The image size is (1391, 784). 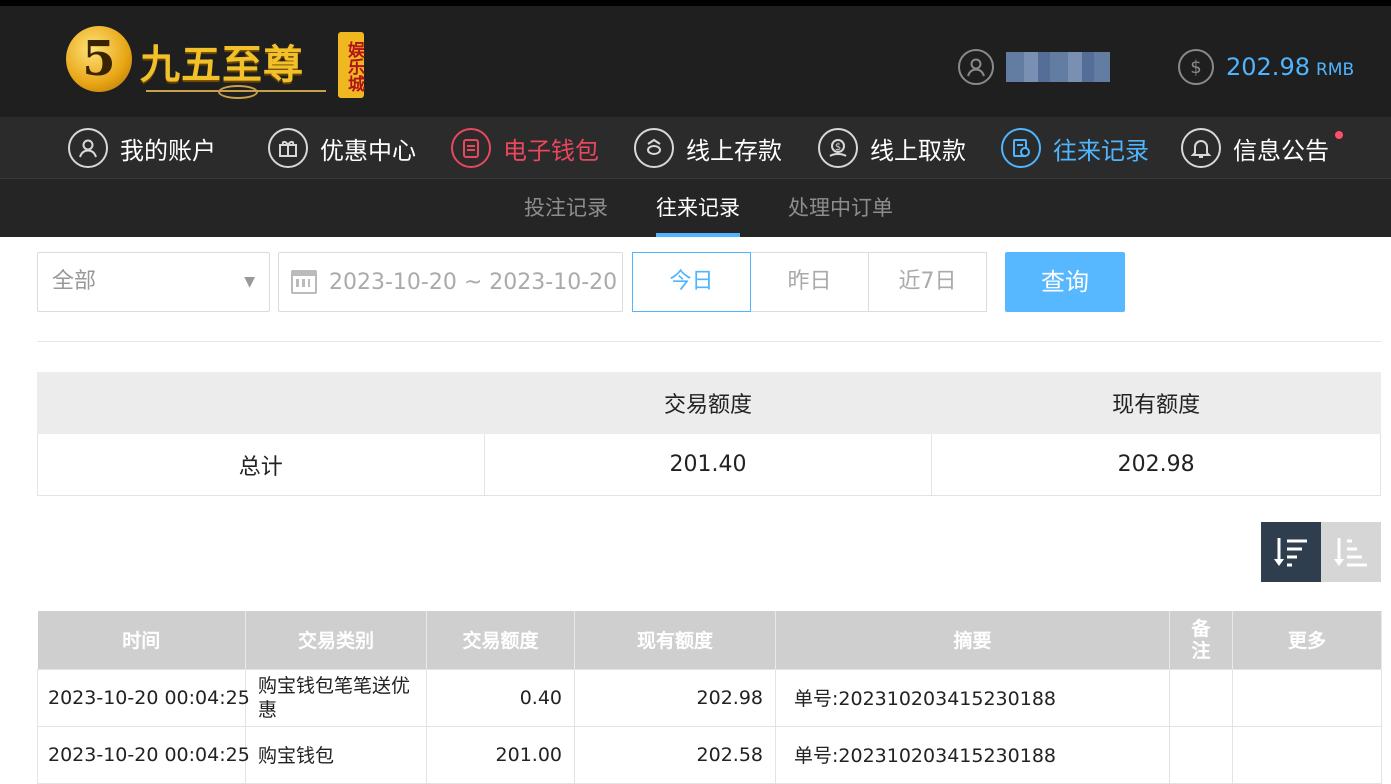 I want to click on range-yesterday-button: 昨日, so click(x=809, y=282).